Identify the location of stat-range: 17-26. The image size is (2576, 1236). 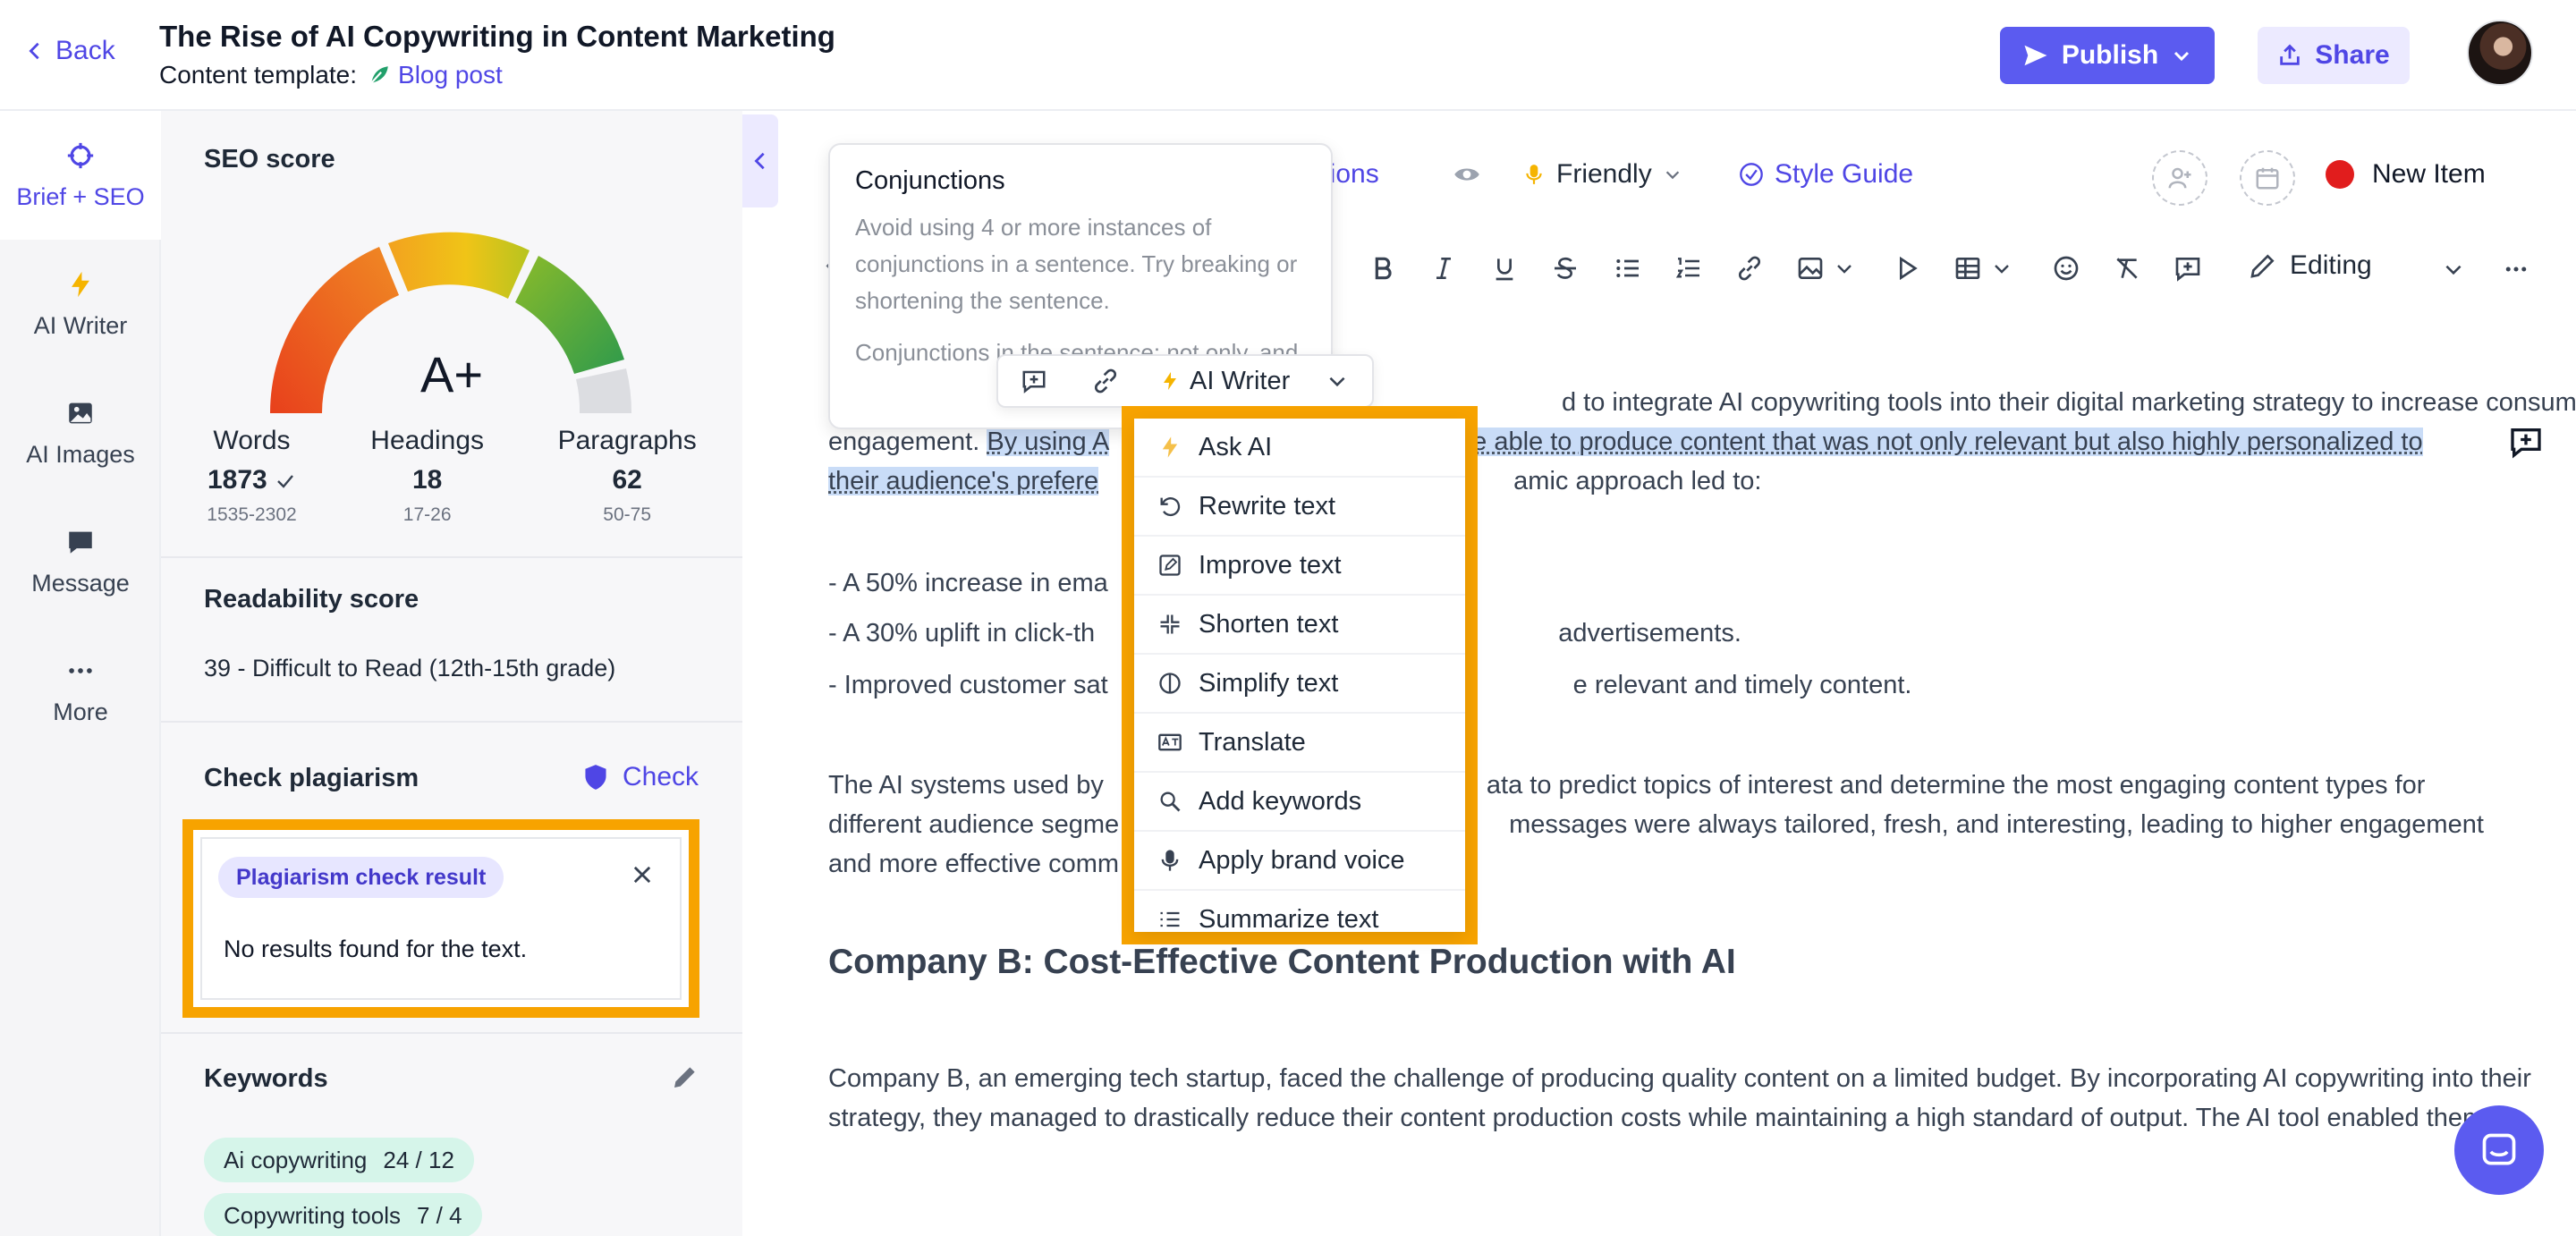
(427, 515).